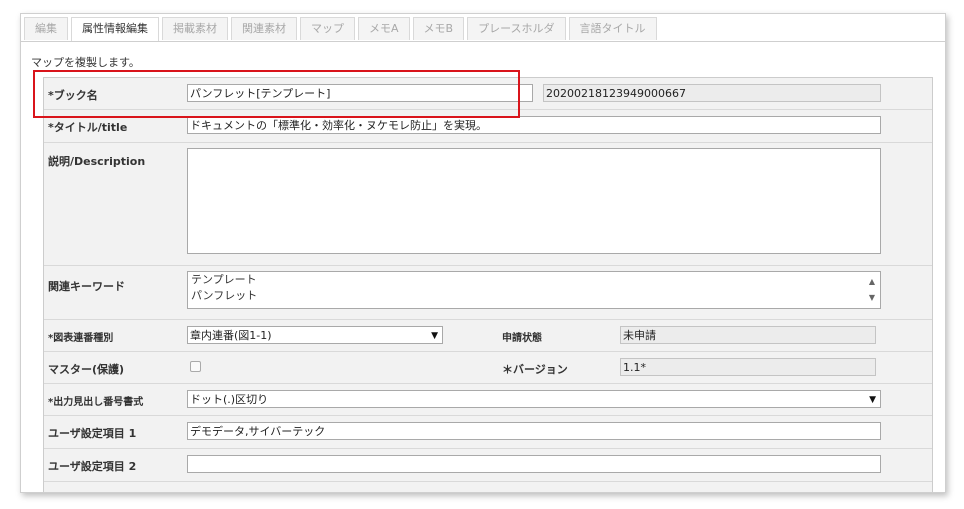  What do you see at coordinates (92, 466) in the screenshot?
I see `user-field-2-label: ユーザ設定項目 2` at bounding box center [92, 466].